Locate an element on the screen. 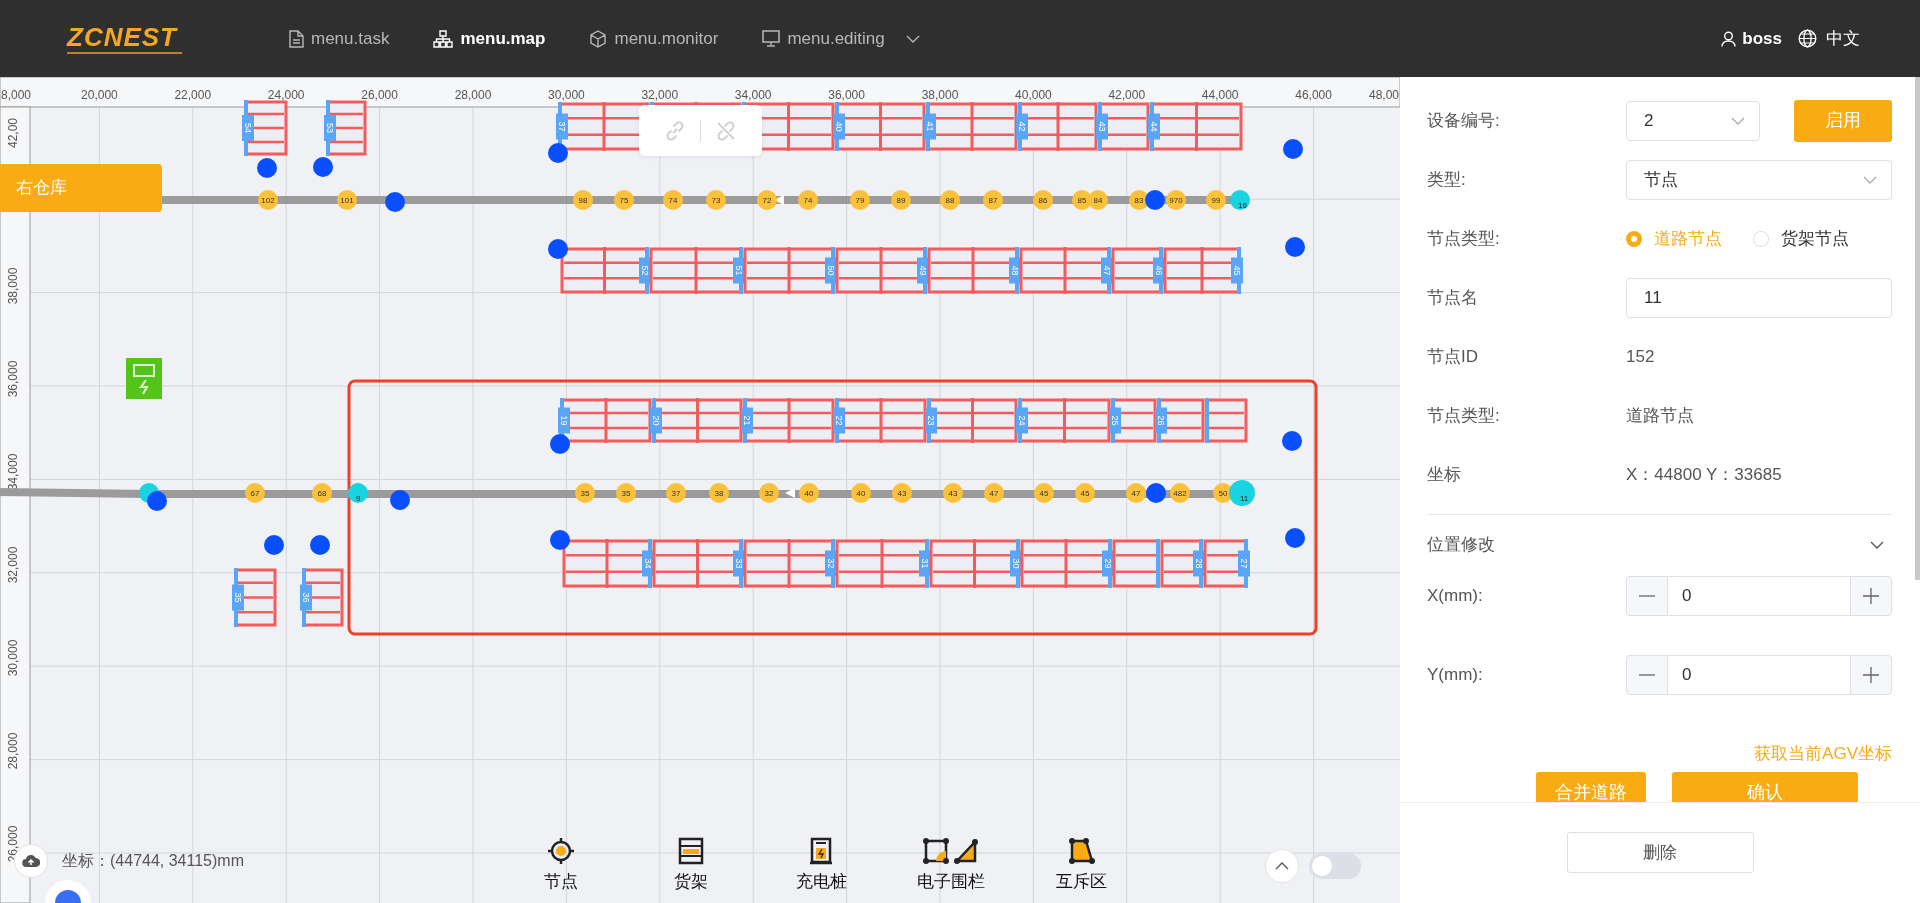 This screenshot has width=1920, height=903. collapse-button is located at coordinates (1282, 866).